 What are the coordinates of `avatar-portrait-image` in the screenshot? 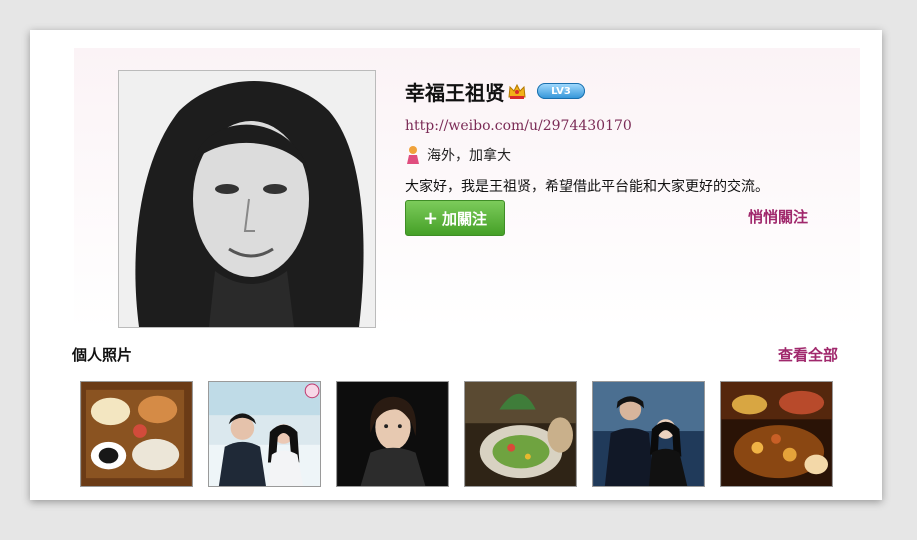 It's located at (247, 199).